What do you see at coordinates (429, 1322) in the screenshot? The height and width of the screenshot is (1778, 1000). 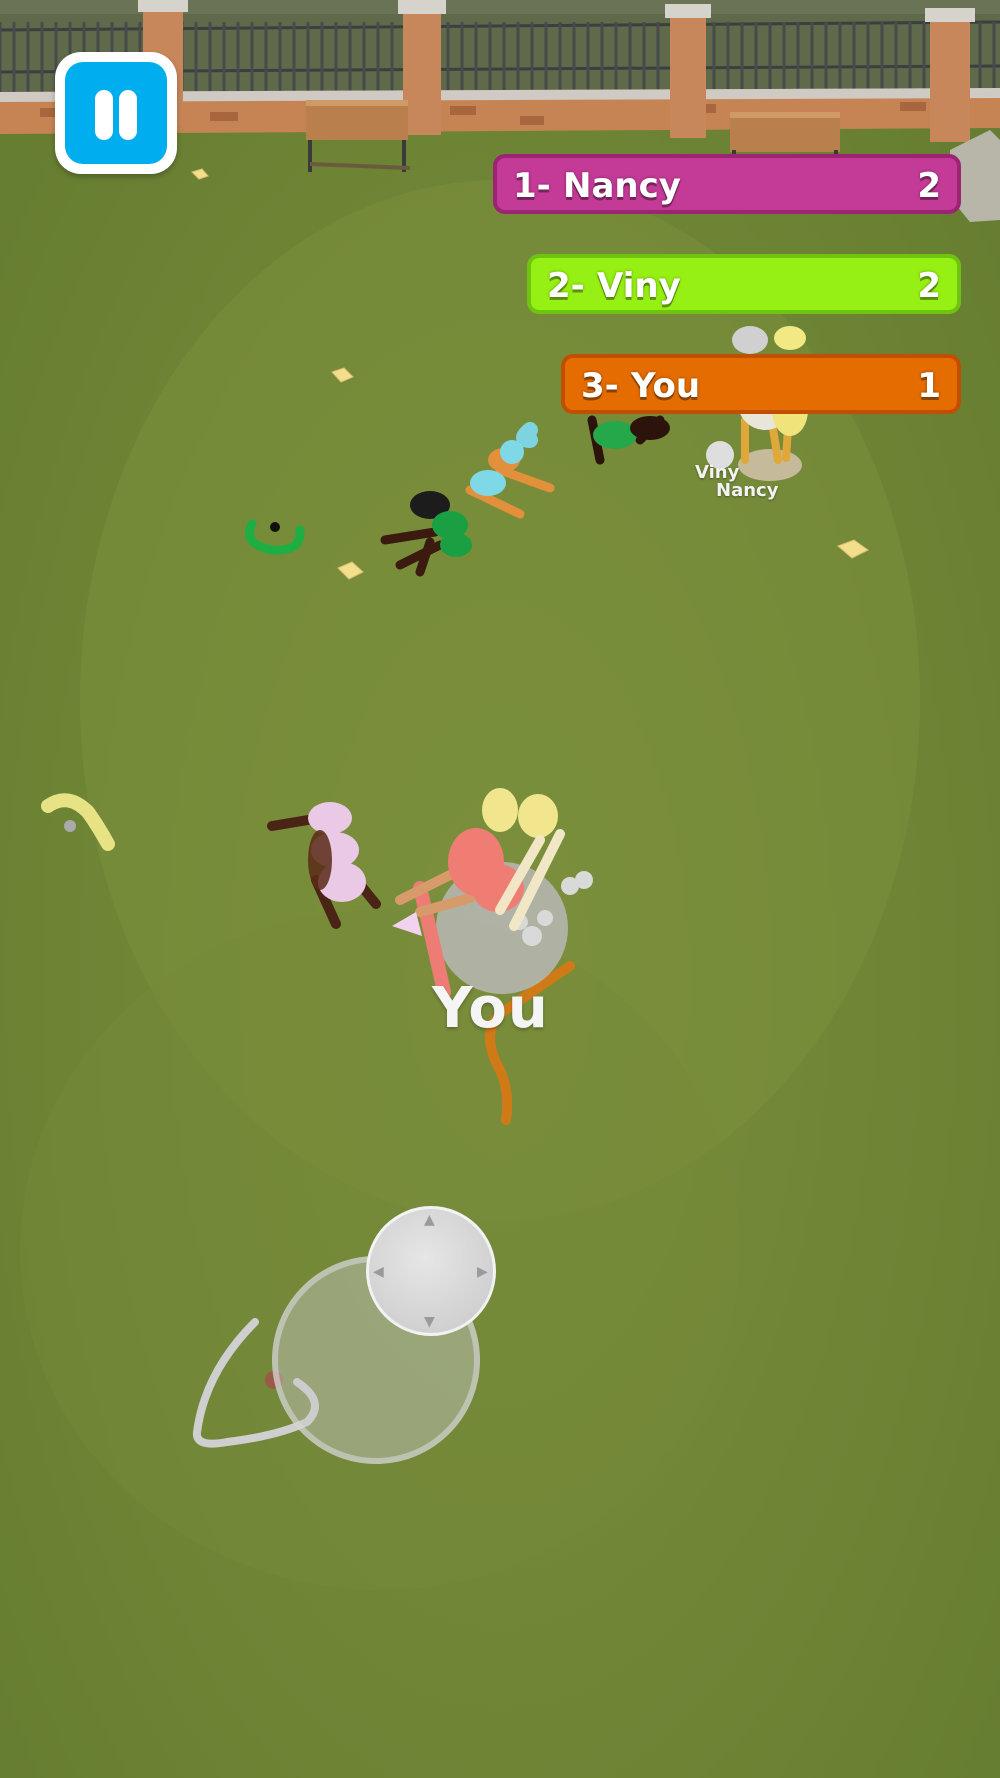 I see `arrow-down-icon: ▼` at bounding box center [429, 1322].